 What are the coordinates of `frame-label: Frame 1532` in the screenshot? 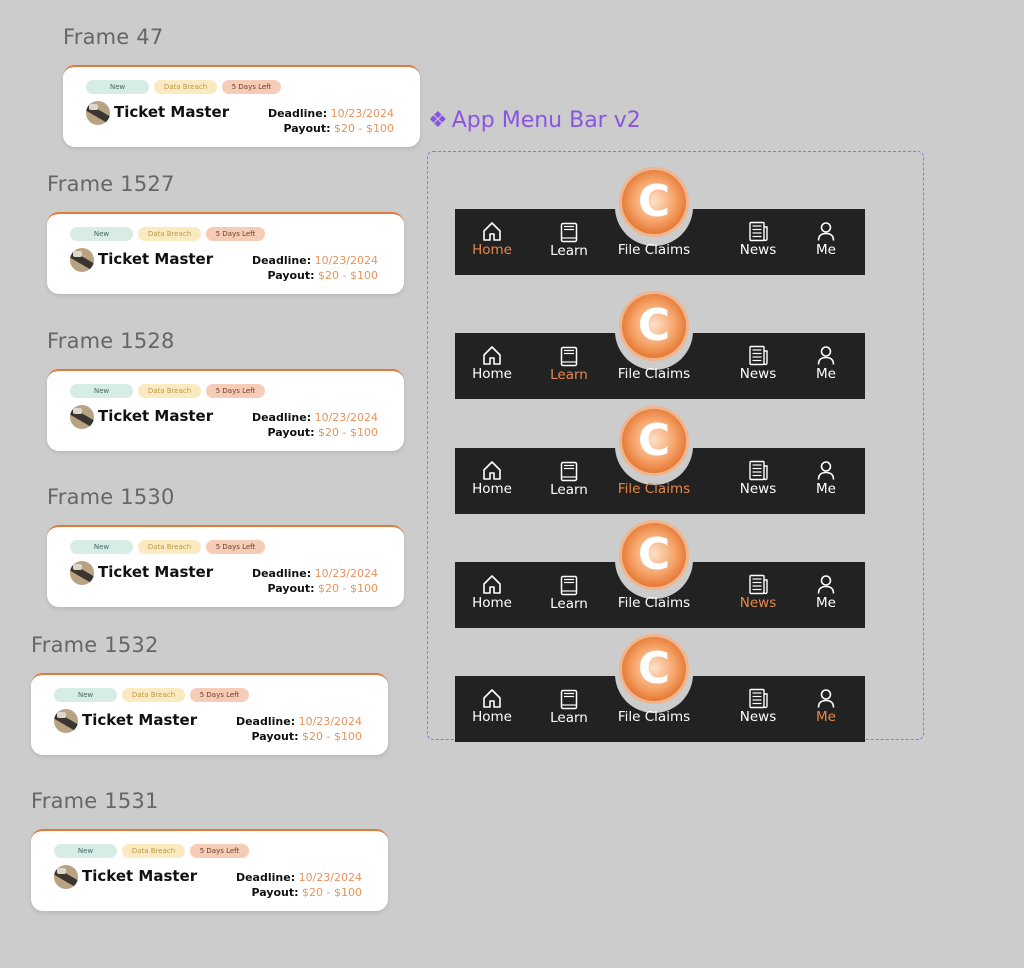 It's located at (95, 645).